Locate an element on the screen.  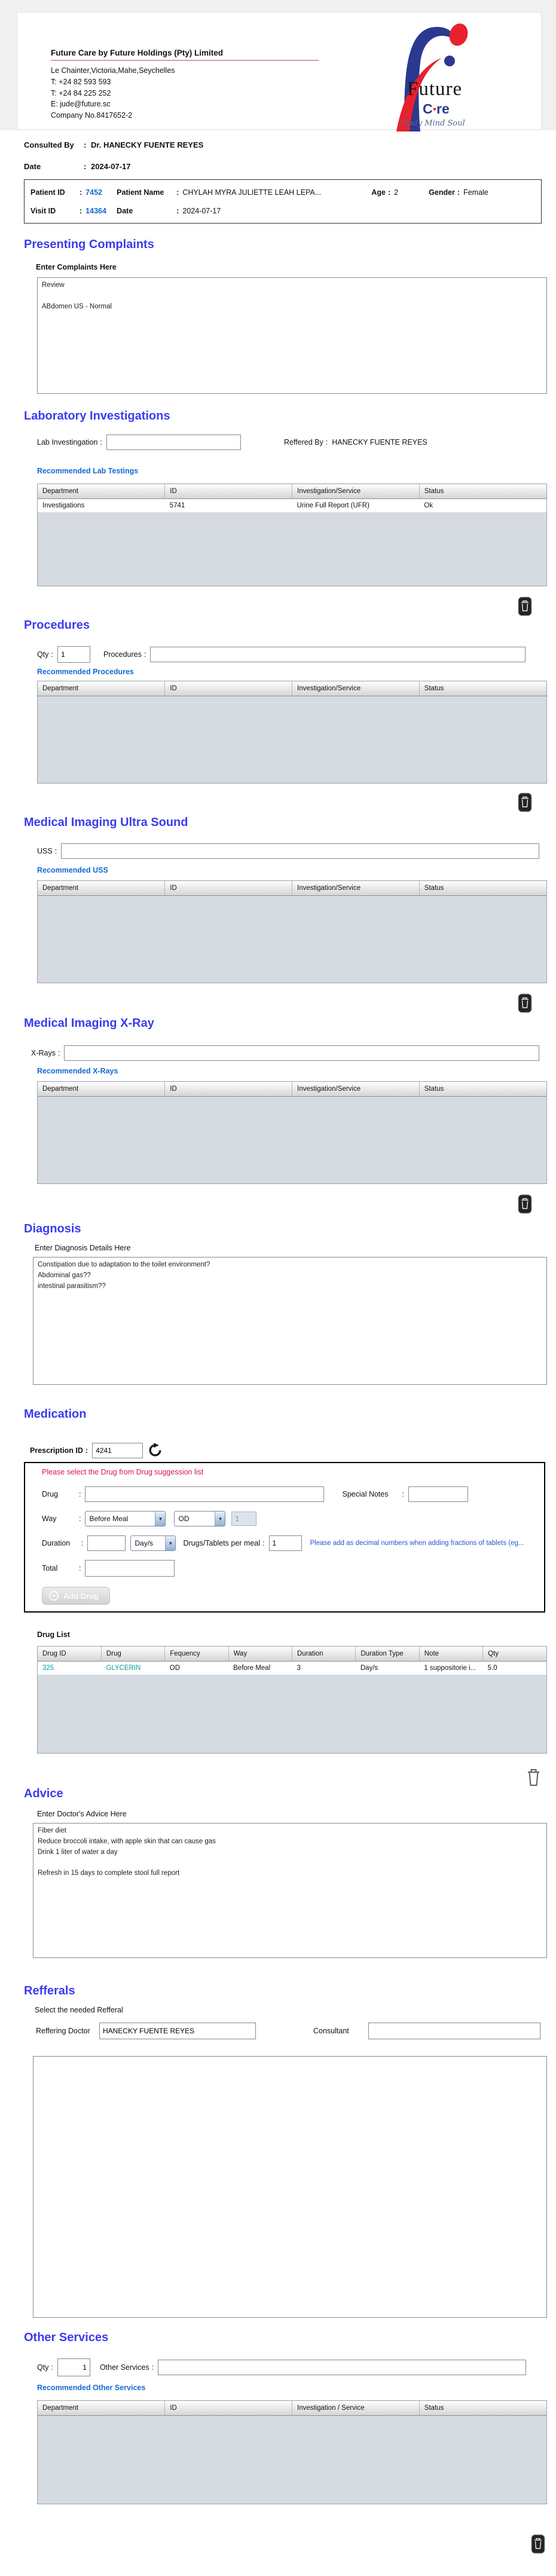
trash-icon is located at coordinates (525, 606).